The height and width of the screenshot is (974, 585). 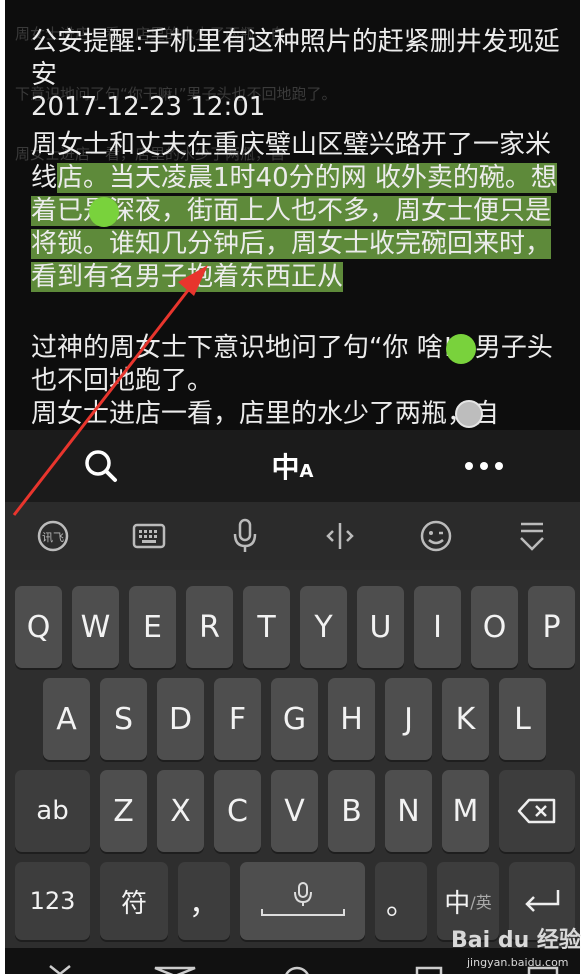 I want to click on enter-icon, so click(x=542, y=901).